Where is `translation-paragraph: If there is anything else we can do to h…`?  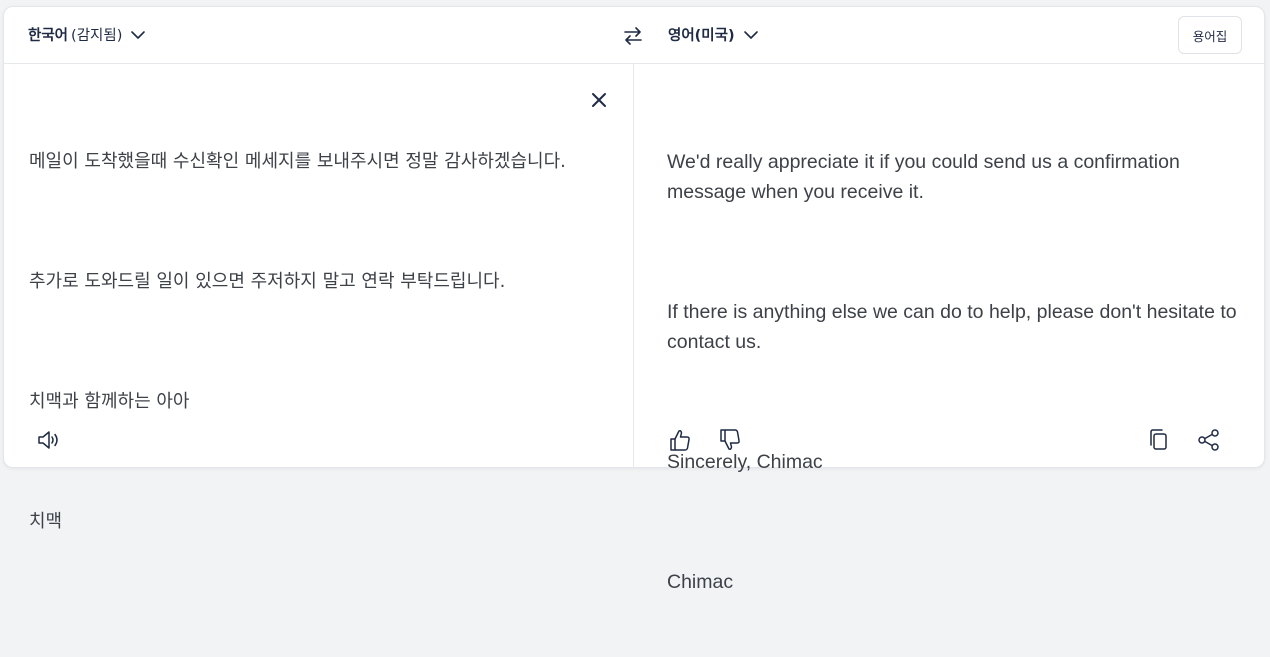 translation-paragraph: If there is anything else we can do to h… is located at coordinates (955, 327).